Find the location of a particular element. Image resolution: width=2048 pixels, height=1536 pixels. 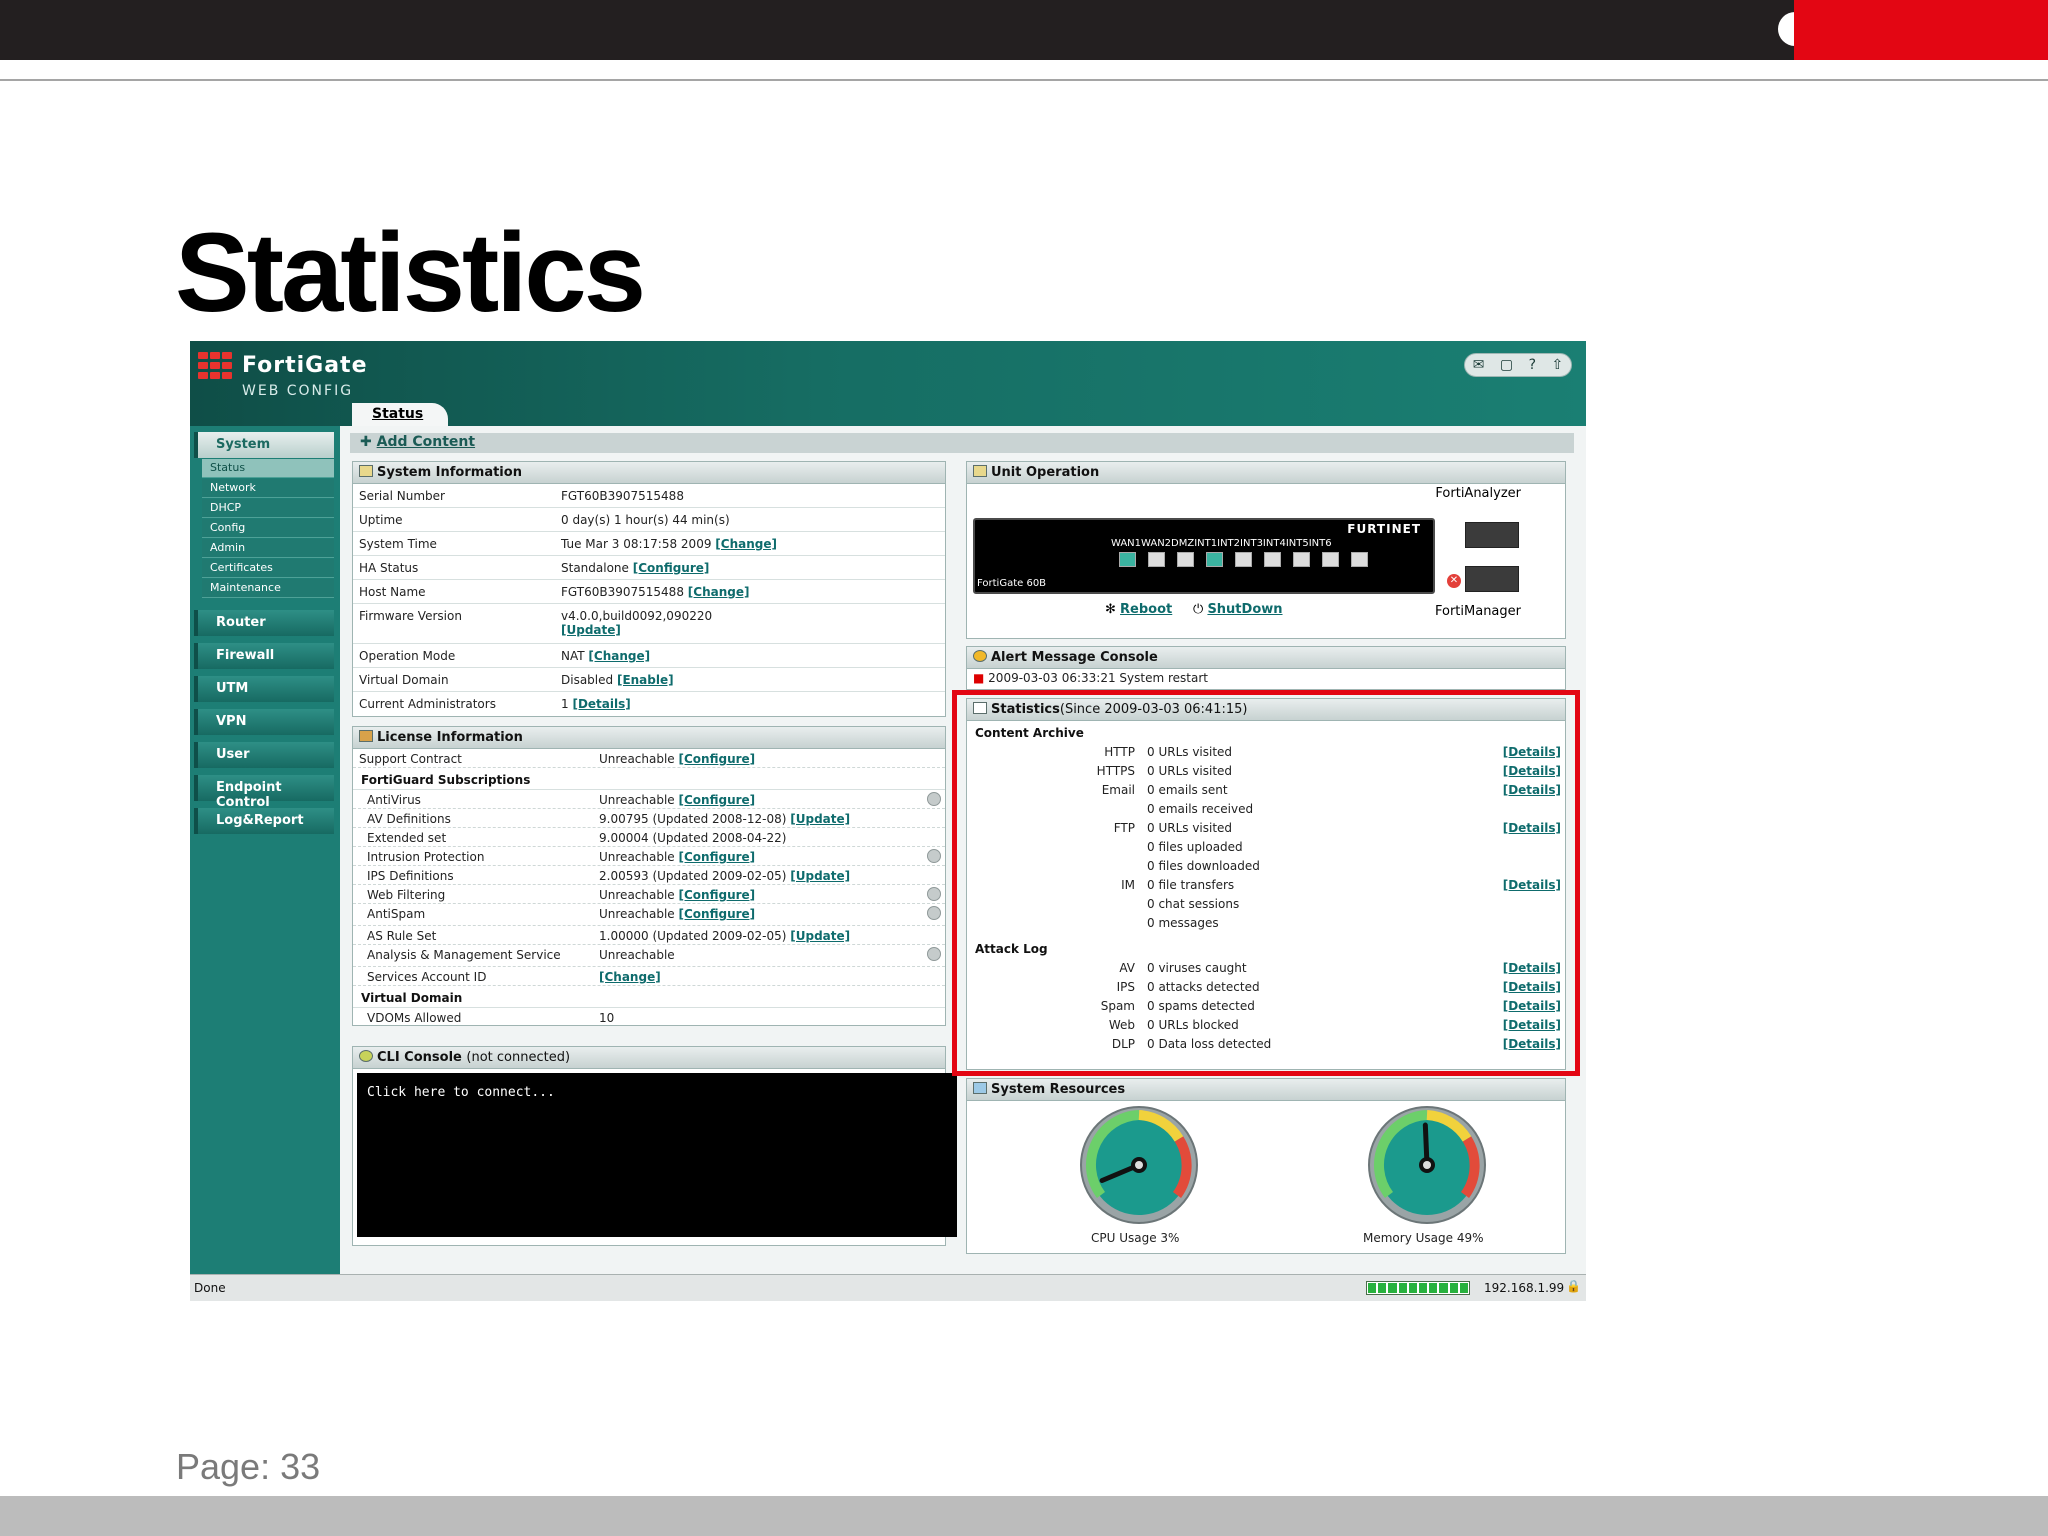

sidebar-item-certificates: Certificates is located at coordinates (268, 568).